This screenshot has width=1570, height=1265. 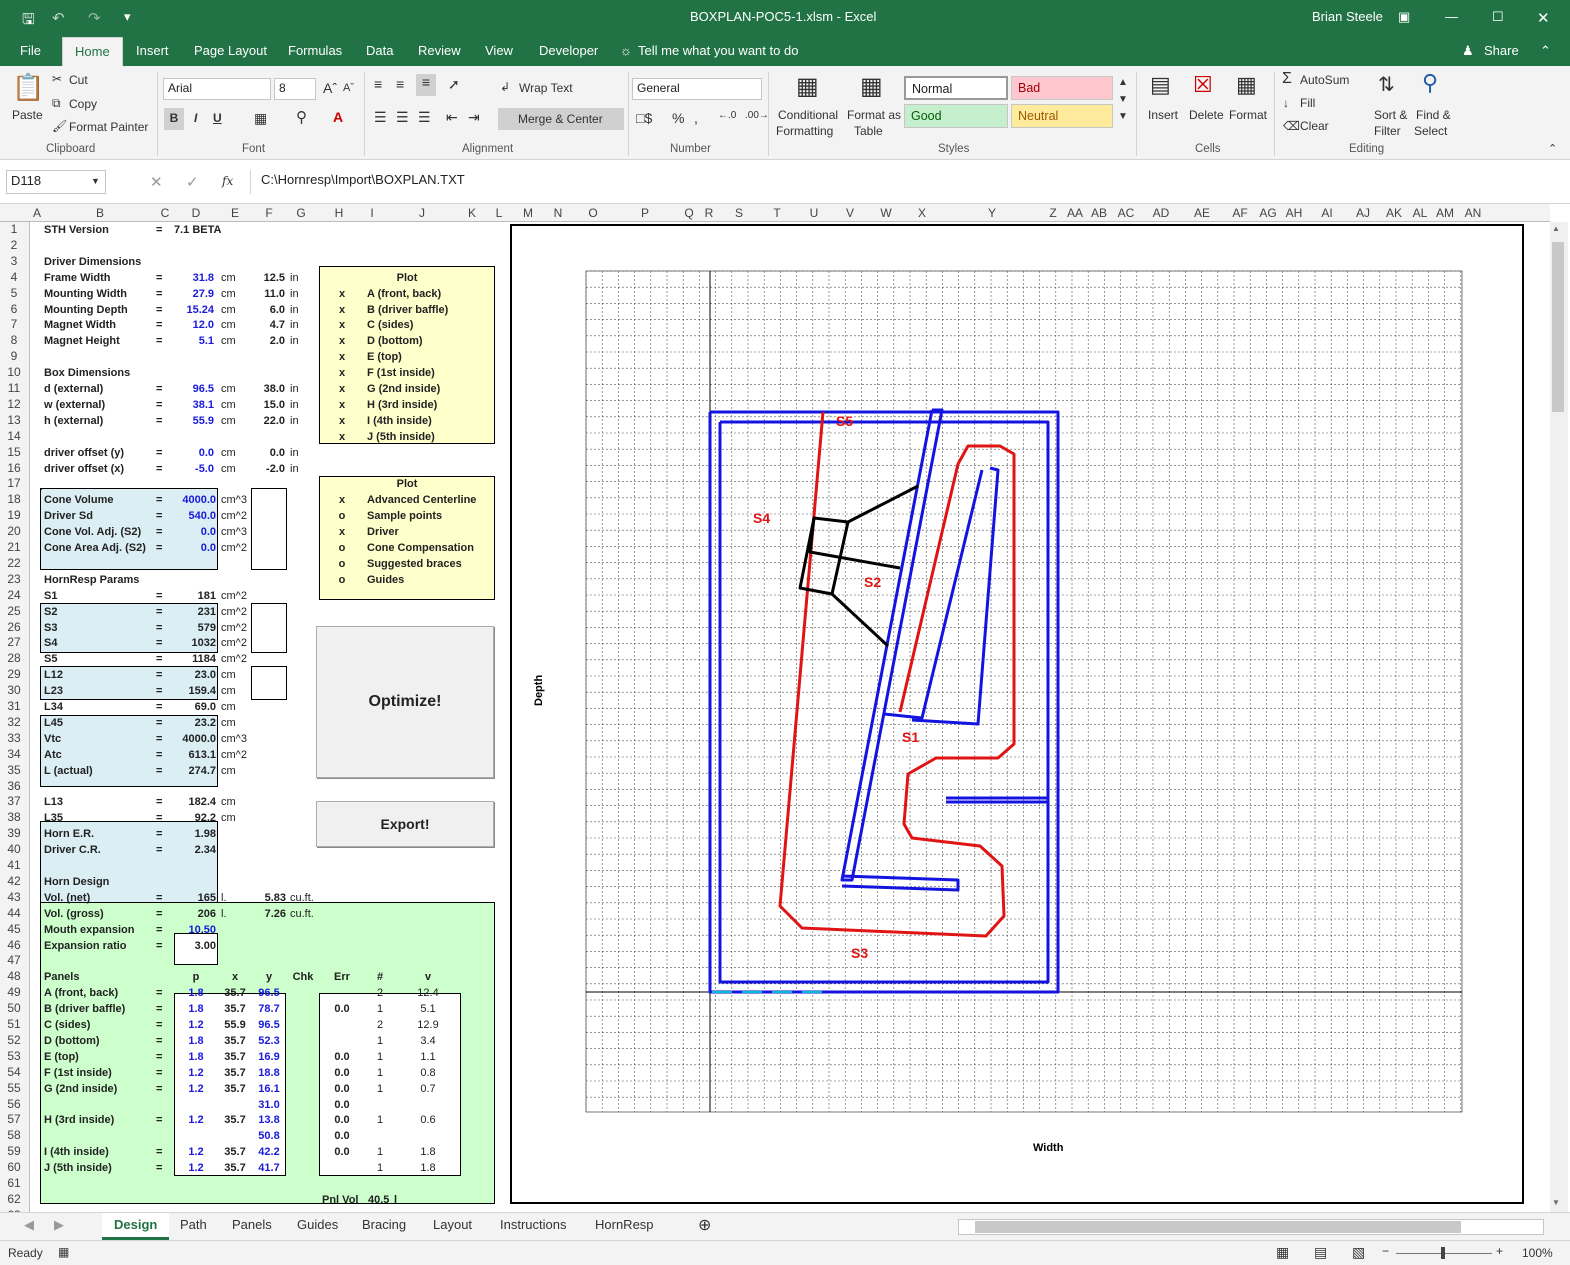 I want to click on row-header: 9, so click(x=14, y=356).